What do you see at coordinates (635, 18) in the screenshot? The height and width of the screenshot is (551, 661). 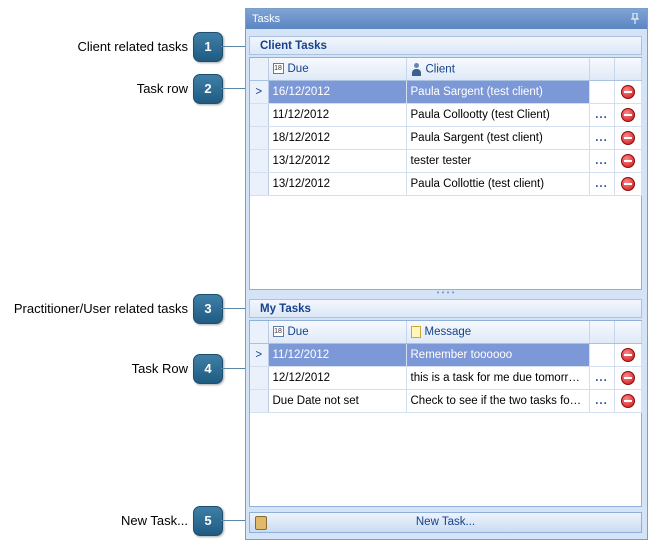 I see `pin-icon` at bounding box center [635, 18].